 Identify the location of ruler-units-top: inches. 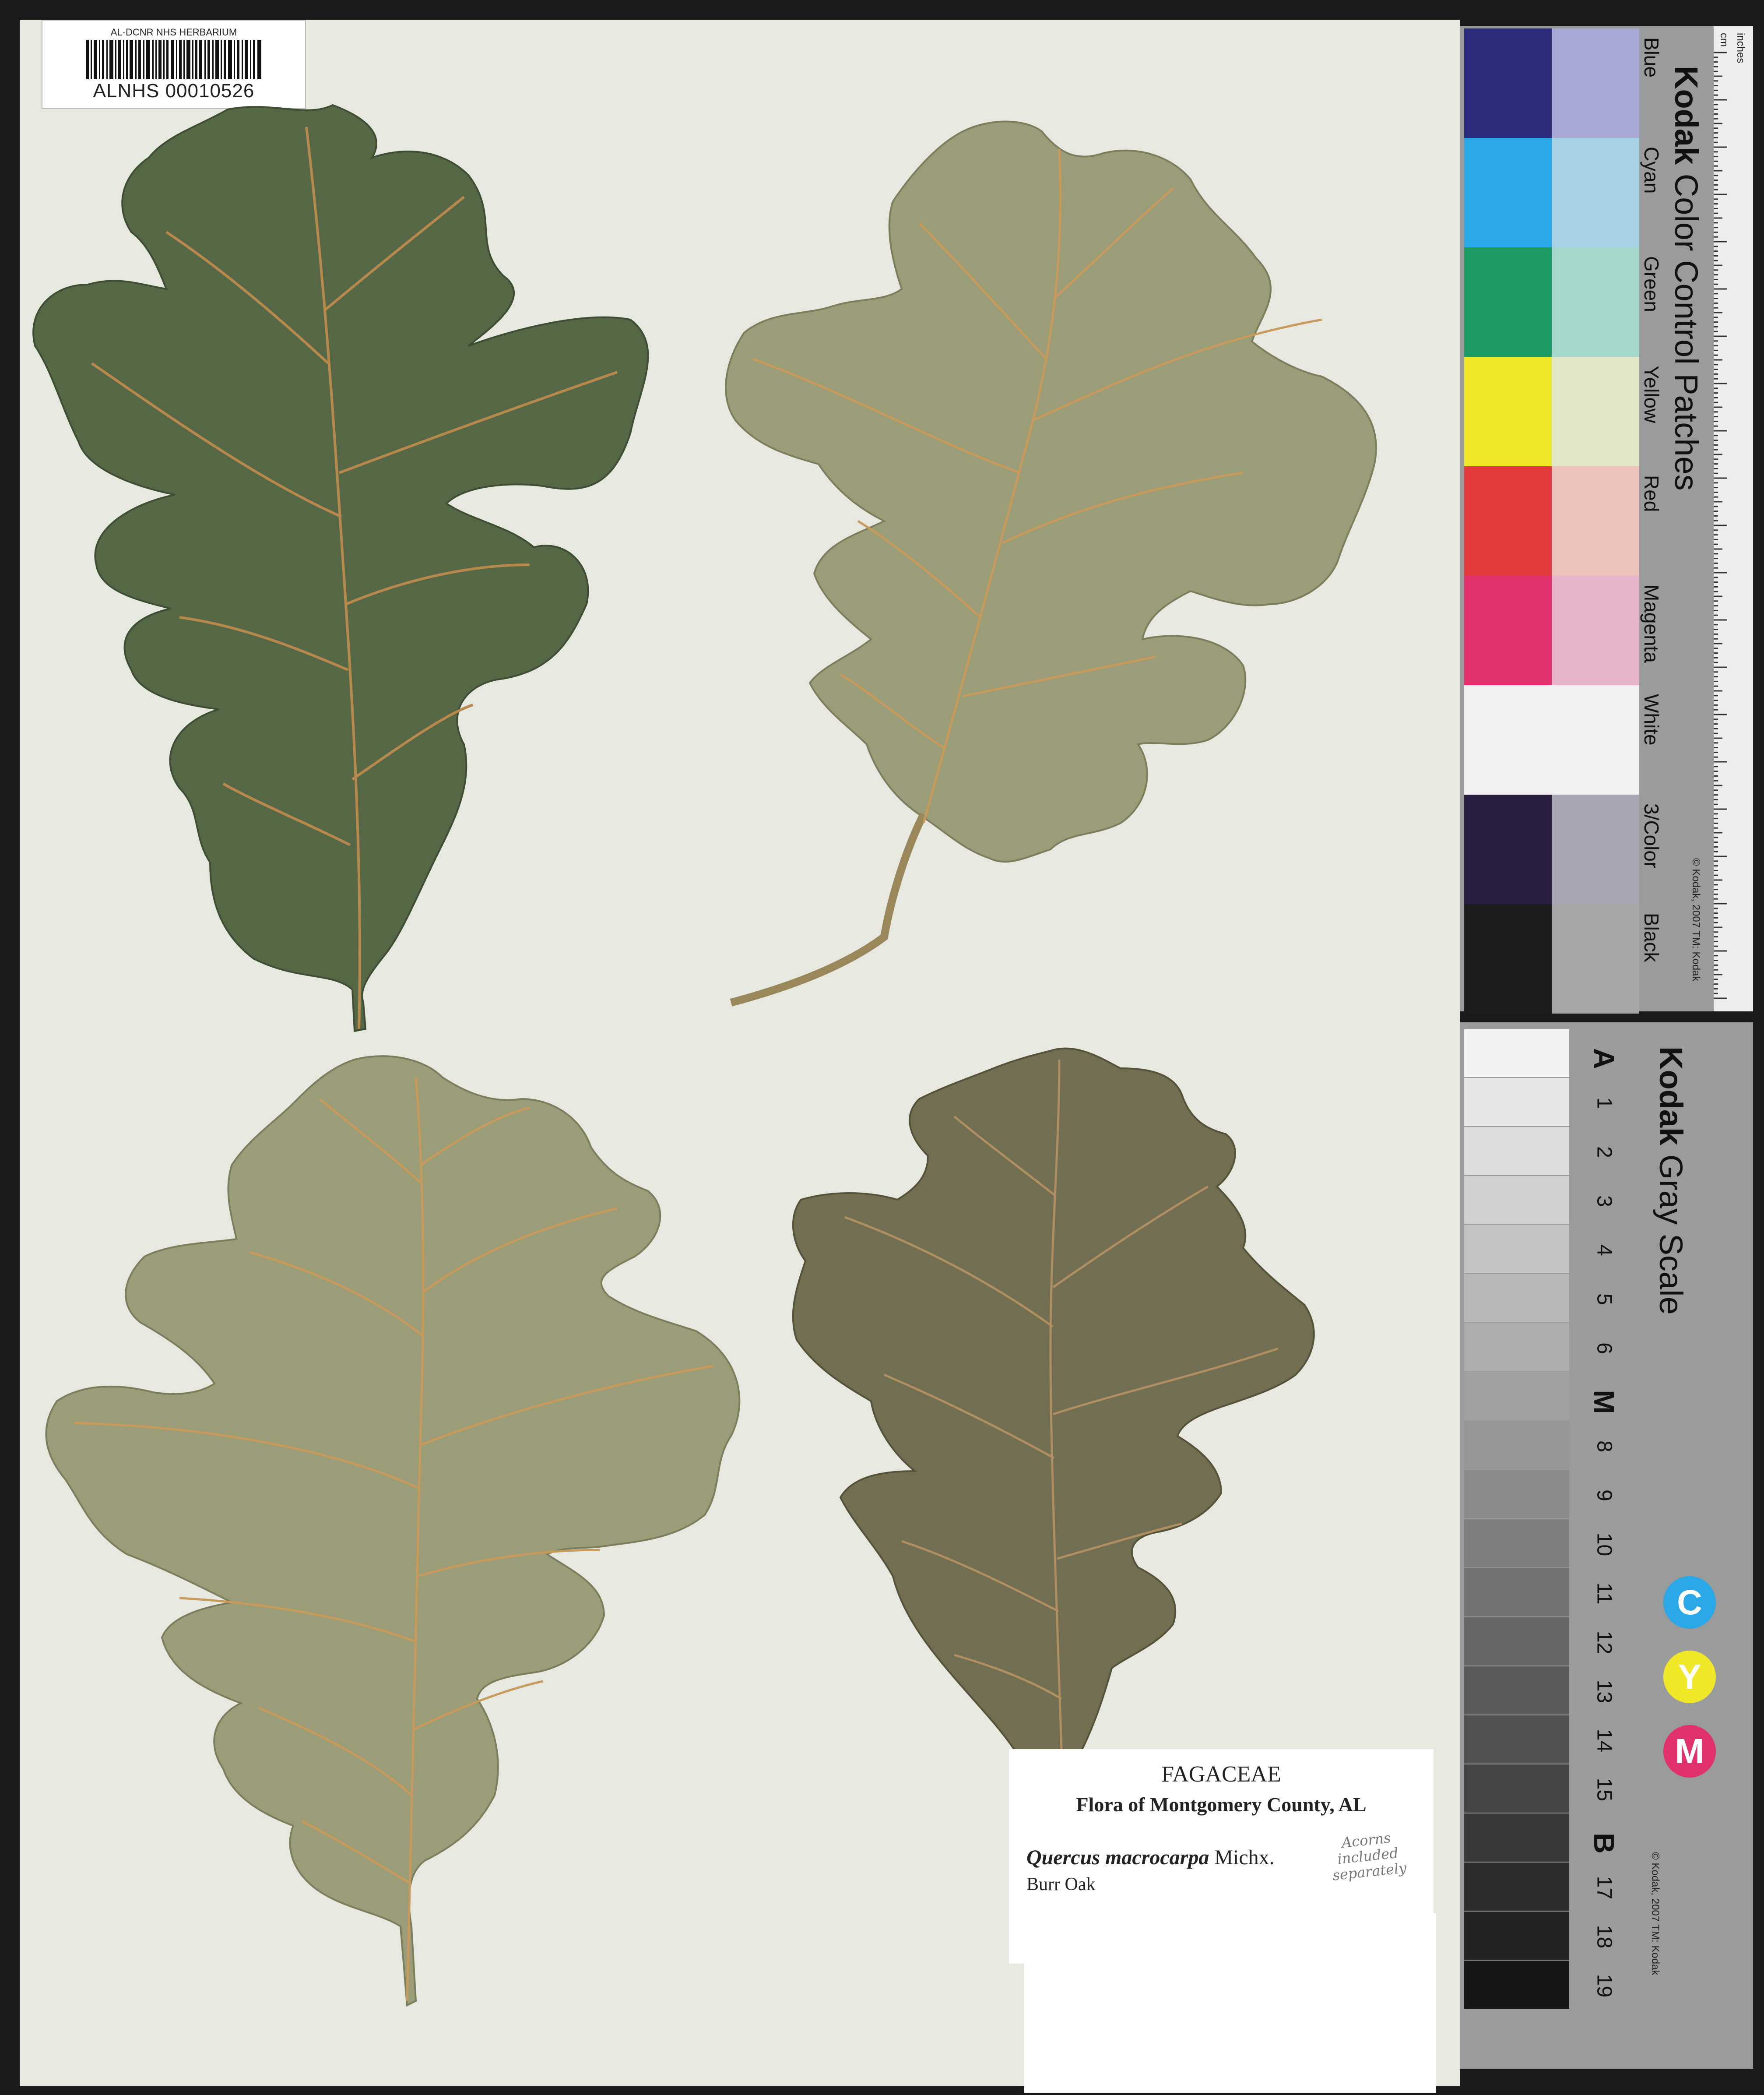
(1741, 48).